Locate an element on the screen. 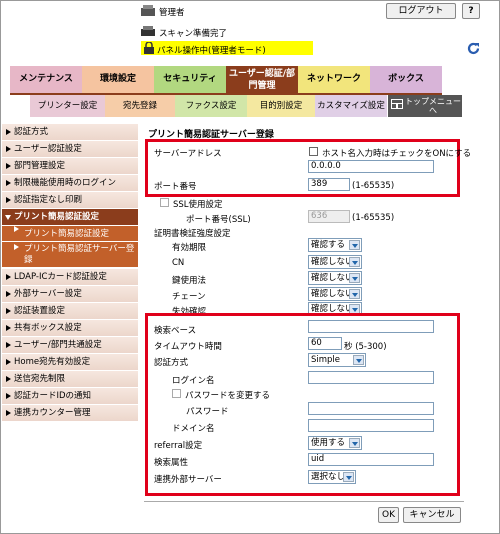 Image resolution: width=500 pixels, height=534 pixels. footer-divider is located at coordinates (304, 501).